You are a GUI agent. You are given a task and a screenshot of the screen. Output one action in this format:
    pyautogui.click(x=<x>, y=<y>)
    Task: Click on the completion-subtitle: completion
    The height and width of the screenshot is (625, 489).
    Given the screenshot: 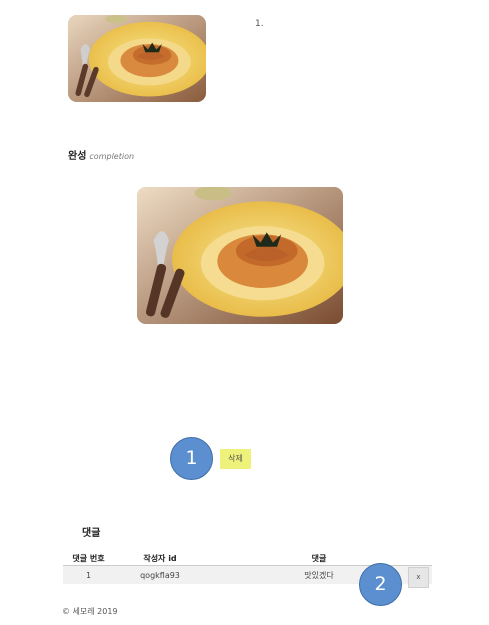 What is the action you would take?
    pyautogui.click(x=112, y=156)
    